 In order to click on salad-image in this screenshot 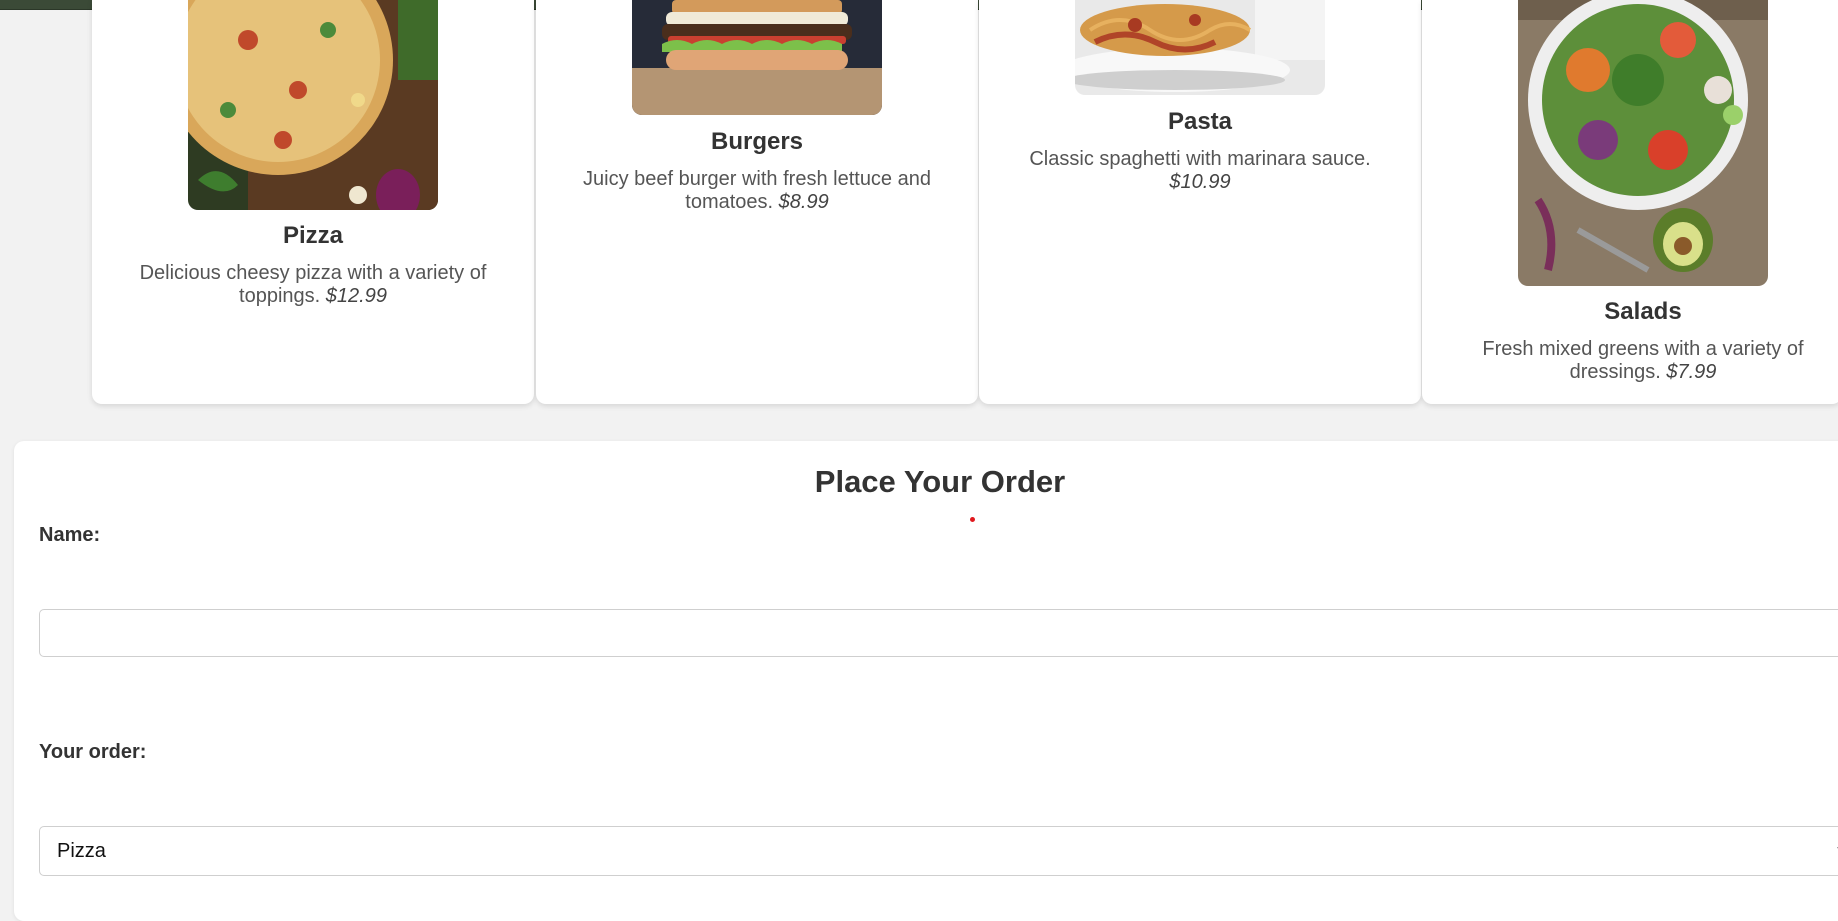, I will do `click(1643, 143)`.